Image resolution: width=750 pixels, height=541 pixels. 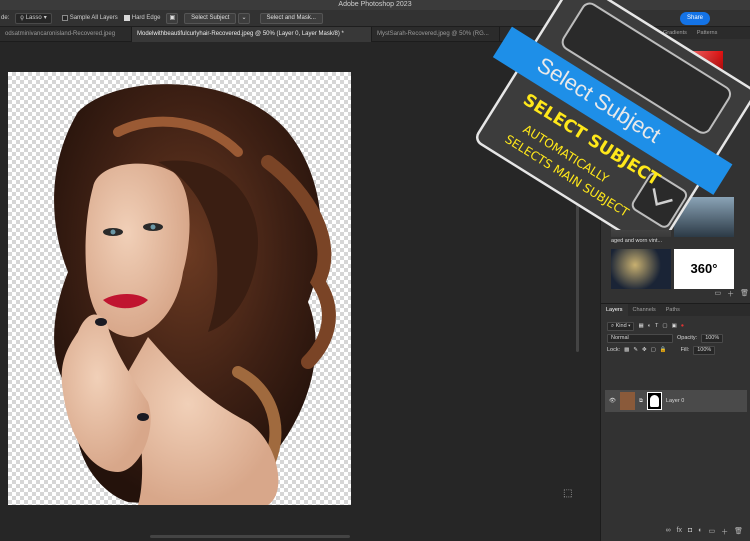 I want to click on color-picker-field, so click(x=675, y=91).